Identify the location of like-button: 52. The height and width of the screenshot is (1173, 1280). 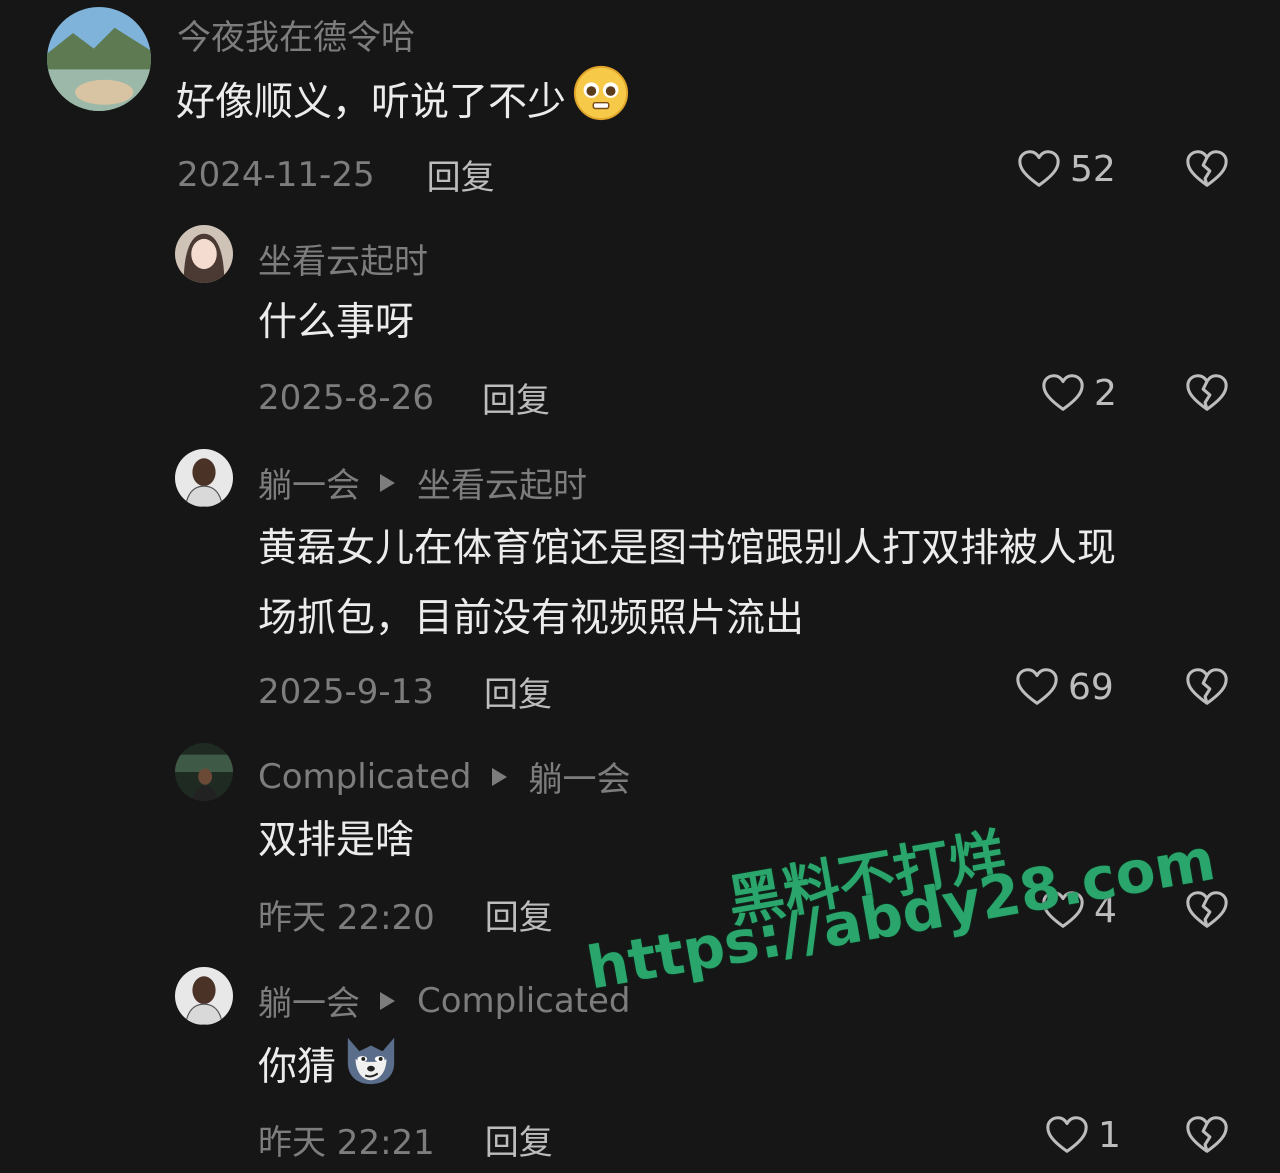
(1066, 169).